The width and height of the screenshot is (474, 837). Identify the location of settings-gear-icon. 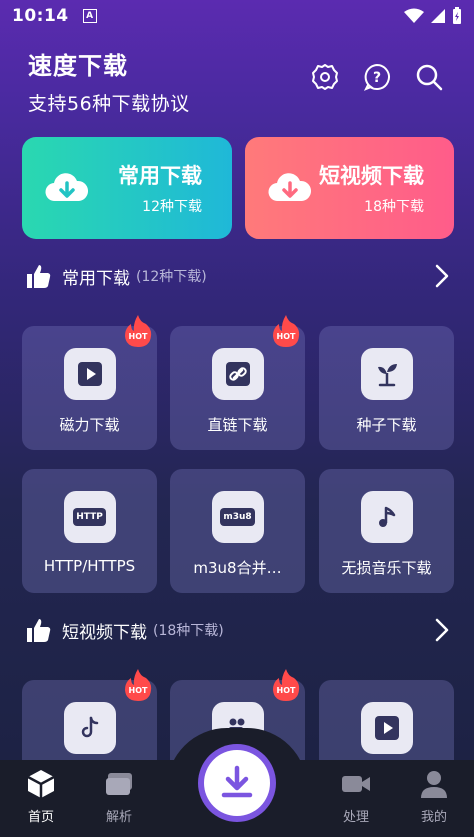
(325, 77).